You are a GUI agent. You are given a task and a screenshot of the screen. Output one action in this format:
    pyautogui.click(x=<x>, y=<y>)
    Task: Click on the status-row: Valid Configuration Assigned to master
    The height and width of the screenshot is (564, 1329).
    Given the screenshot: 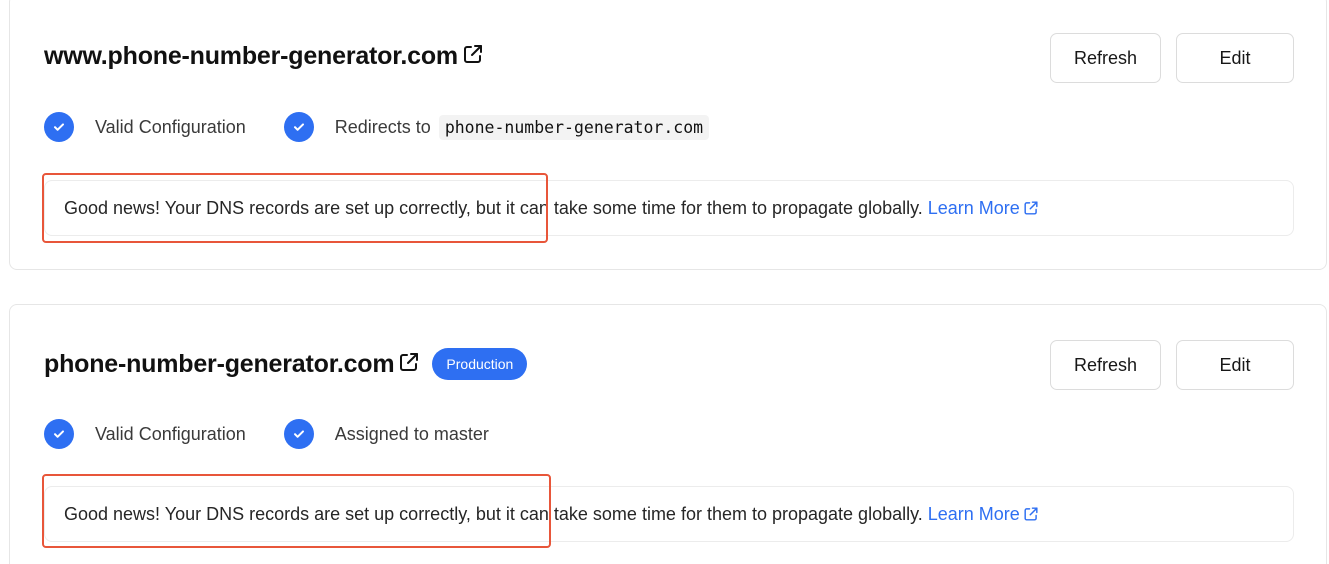 What is the action you would take?
    pyautogui.click(x=266, y=434)
    